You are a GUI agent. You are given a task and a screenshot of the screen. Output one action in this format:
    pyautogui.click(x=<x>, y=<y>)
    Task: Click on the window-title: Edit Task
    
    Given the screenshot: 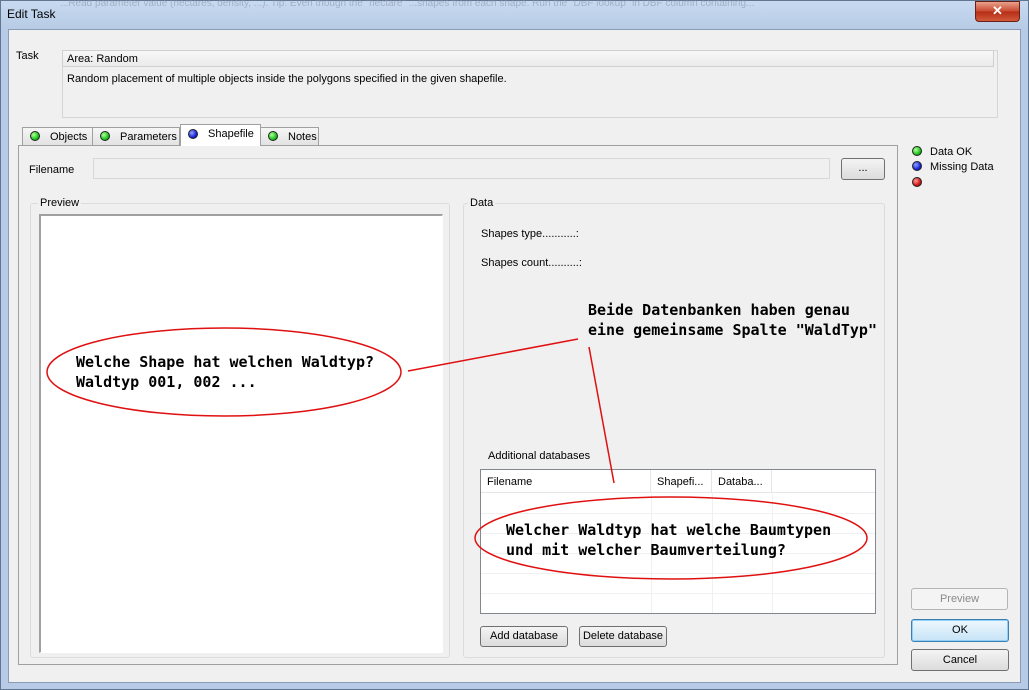 What is the action you would take?
    pyautogui.click(x=31, y=14)
    